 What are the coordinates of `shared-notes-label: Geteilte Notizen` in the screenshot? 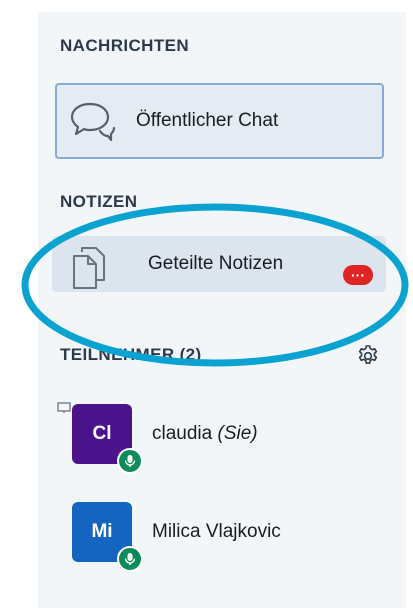 It's located at (216, 263).